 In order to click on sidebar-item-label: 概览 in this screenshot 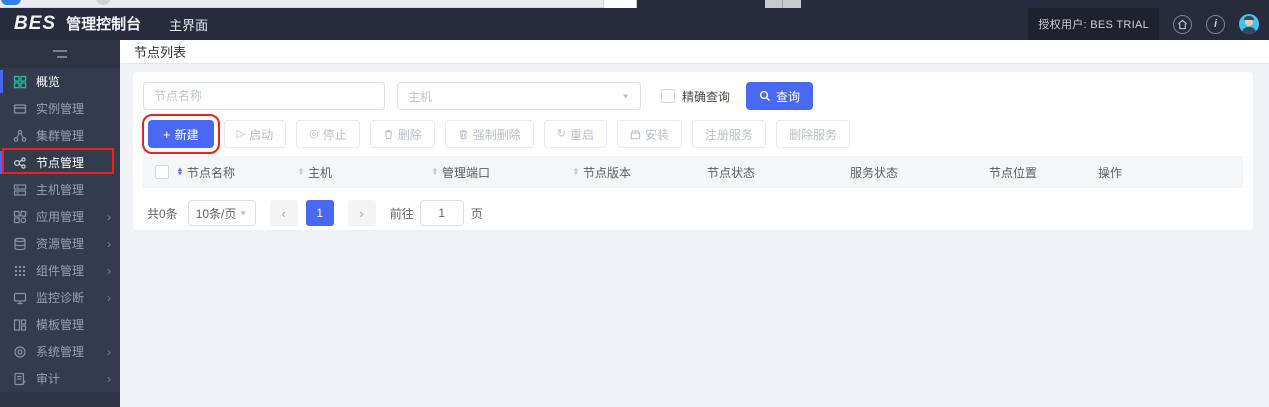, I will do `click(48, 82)`.